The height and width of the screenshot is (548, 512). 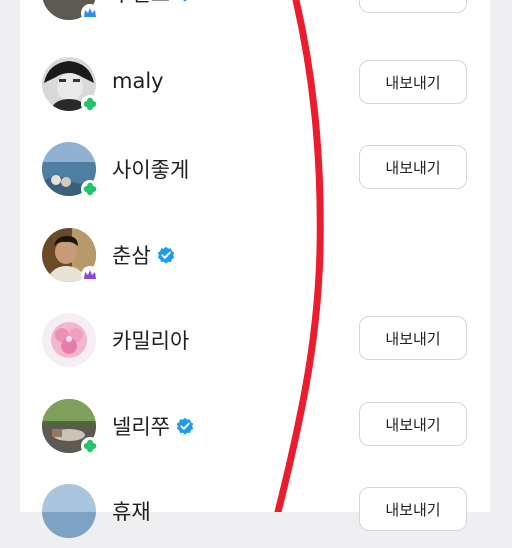 I want to click on list-item: maly 내보내기, so click(x=255, y=83).